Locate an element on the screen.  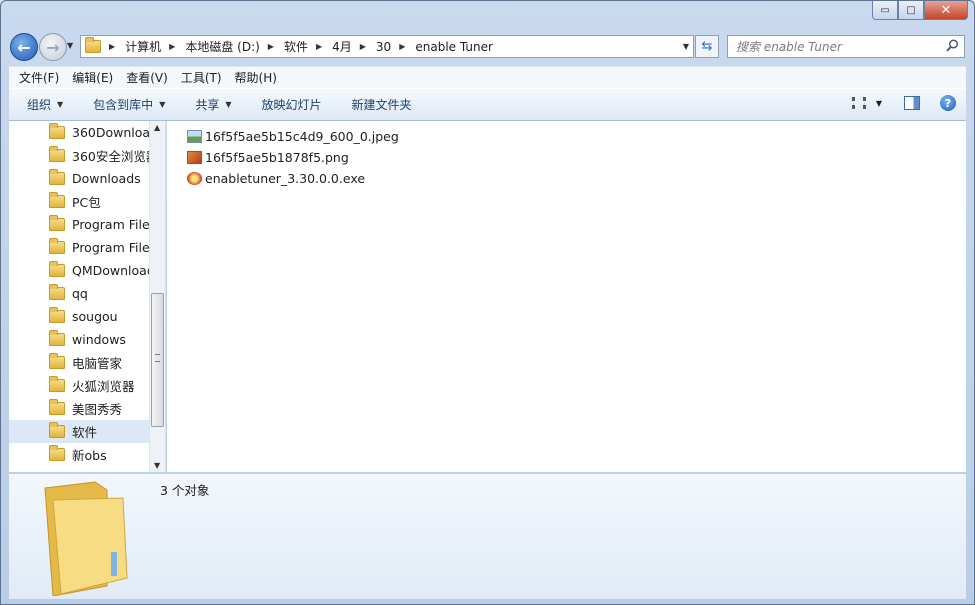
menu-edit: 编辑(E) is located at coordinates (92, 77).